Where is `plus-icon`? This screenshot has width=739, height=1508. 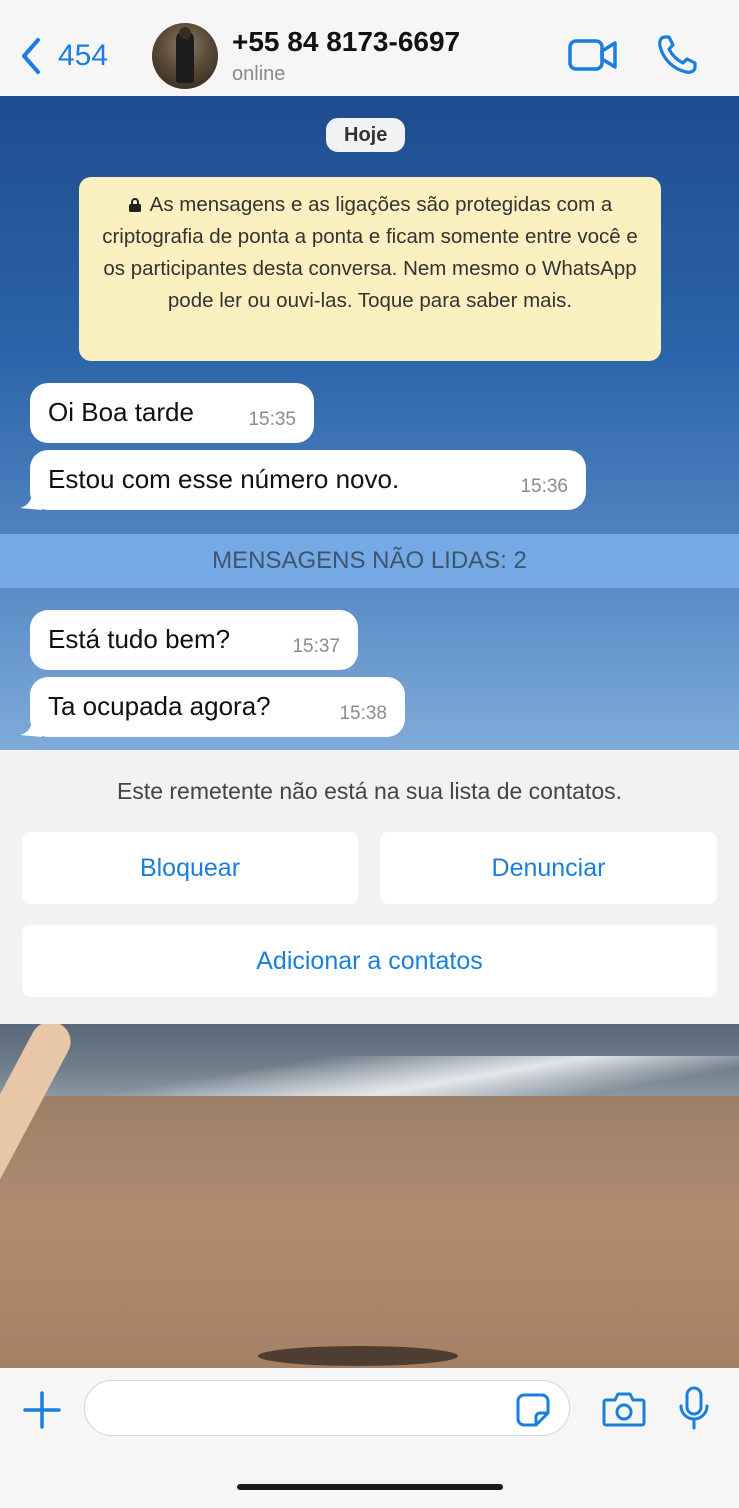
plus-icon is located at coordinates (42, 1410).